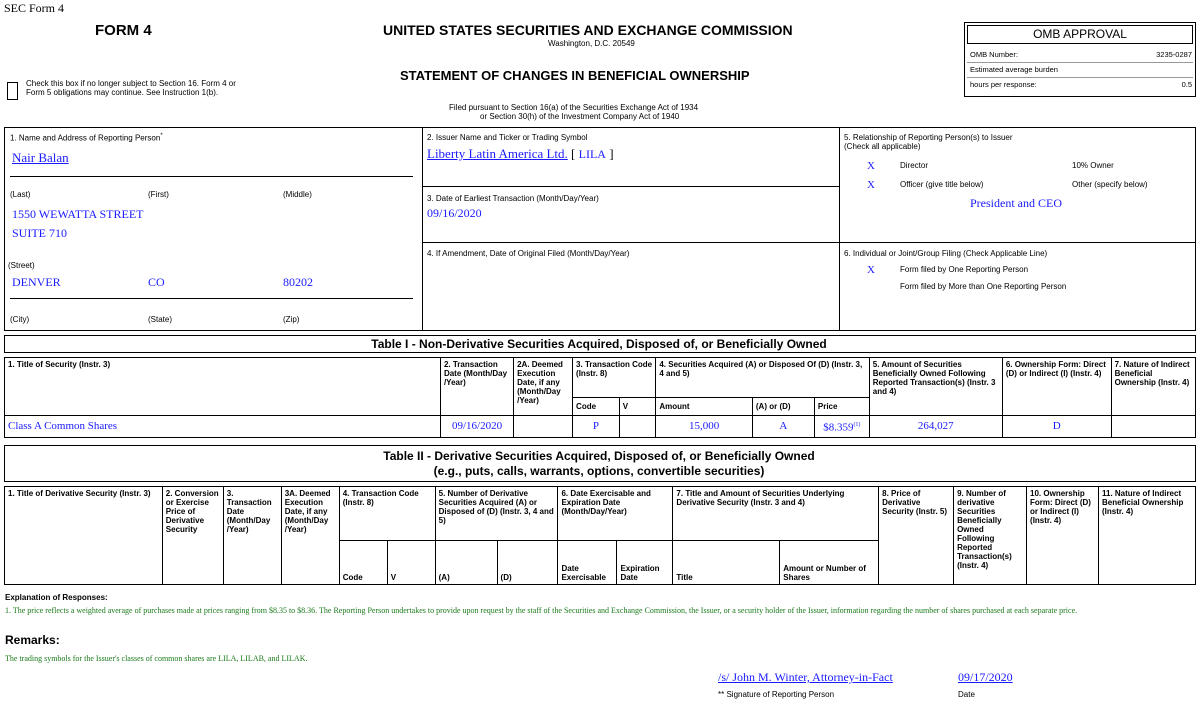 The height and width of the screenshot is (704, 1200). I want to click on omb-number-label: OMB Number:, so click(994, 54).